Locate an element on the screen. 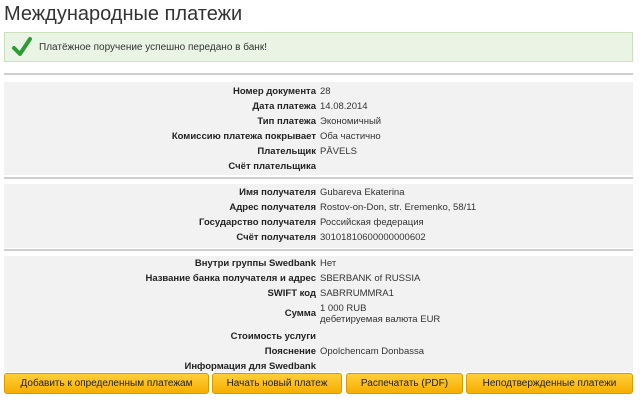  recipient-address-label: Адрес получателя is located at coordinates (272, 207).